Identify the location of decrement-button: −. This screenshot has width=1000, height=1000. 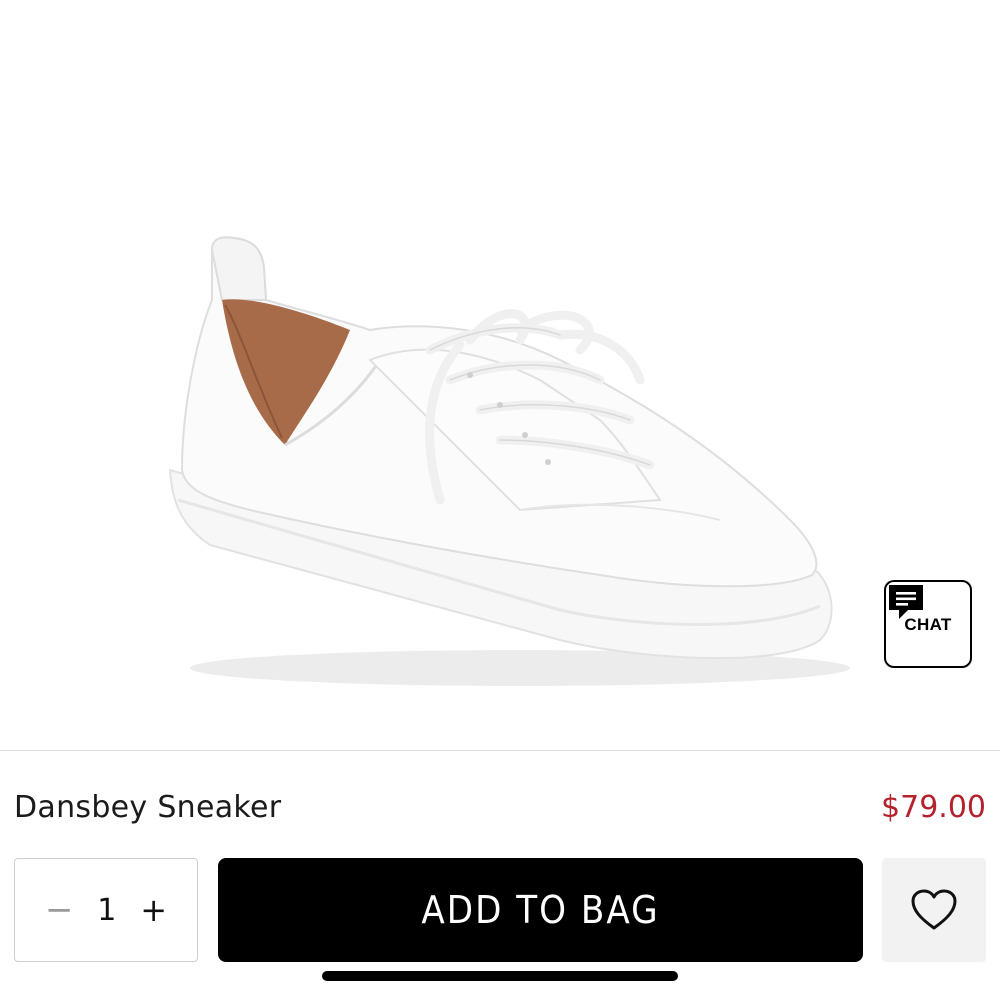
(59, 910).